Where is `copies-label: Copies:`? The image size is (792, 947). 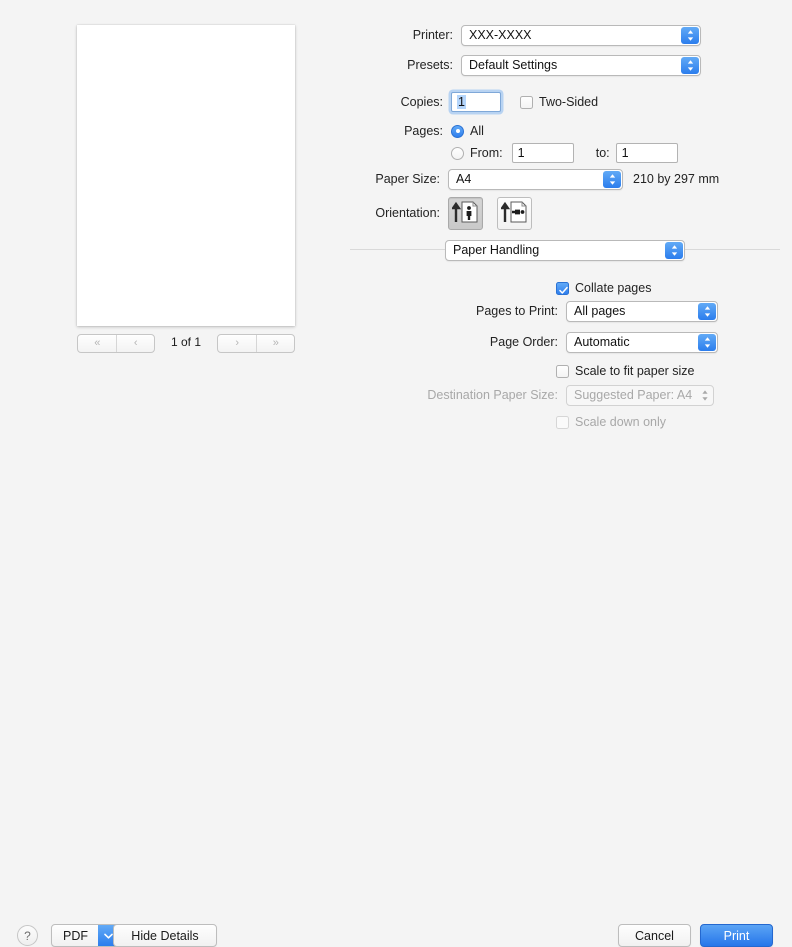
copies-label: Copies: is located at coordinates (421, 102).